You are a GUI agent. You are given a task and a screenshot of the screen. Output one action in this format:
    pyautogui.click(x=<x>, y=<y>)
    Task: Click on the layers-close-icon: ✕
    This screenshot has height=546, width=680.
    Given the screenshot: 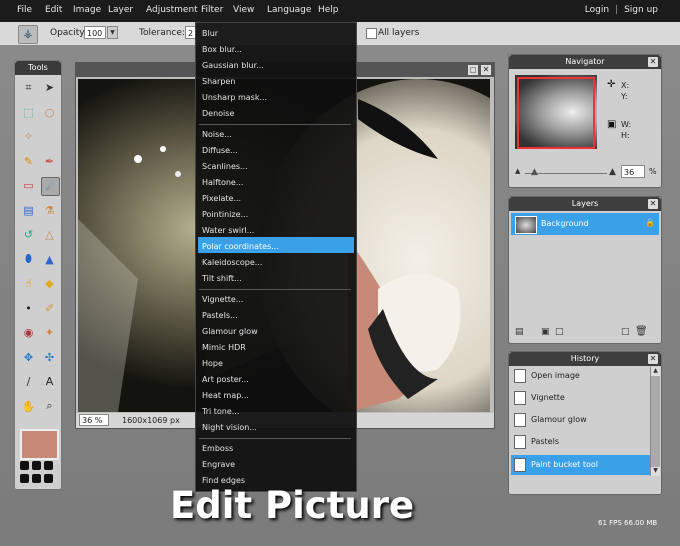 What is the action you would take?
    pyautogui.click(x=653, y=204)
    